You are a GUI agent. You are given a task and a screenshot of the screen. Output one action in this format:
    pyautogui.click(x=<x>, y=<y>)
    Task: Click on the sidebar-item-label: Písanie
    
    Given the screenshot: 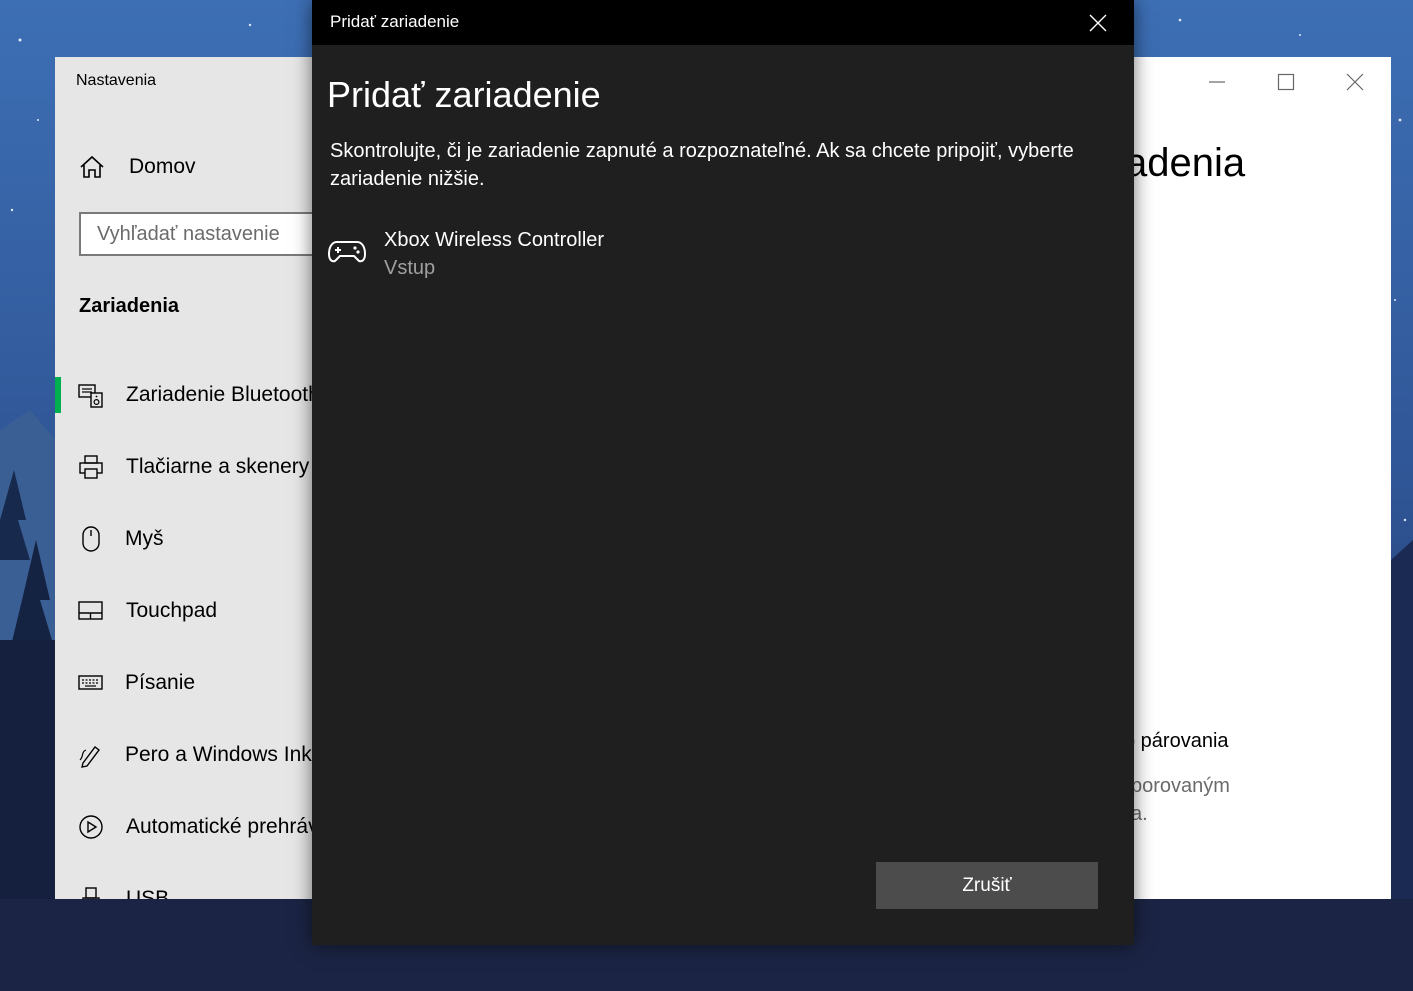 What is the action you would take?
    pyautogui.click(x=160, y=682)
    